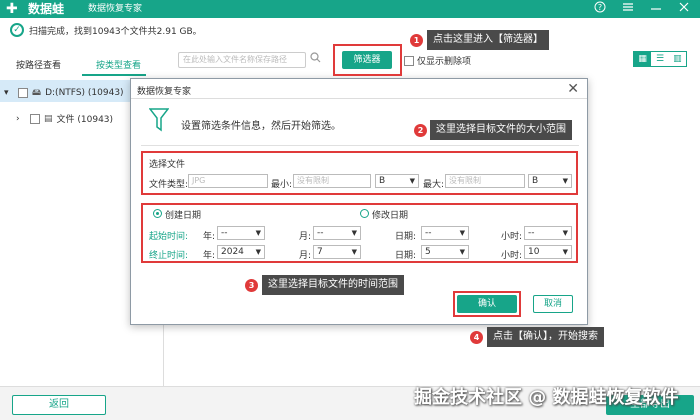  I want to click on file-section-title: 选择文件, so click(167, 165).